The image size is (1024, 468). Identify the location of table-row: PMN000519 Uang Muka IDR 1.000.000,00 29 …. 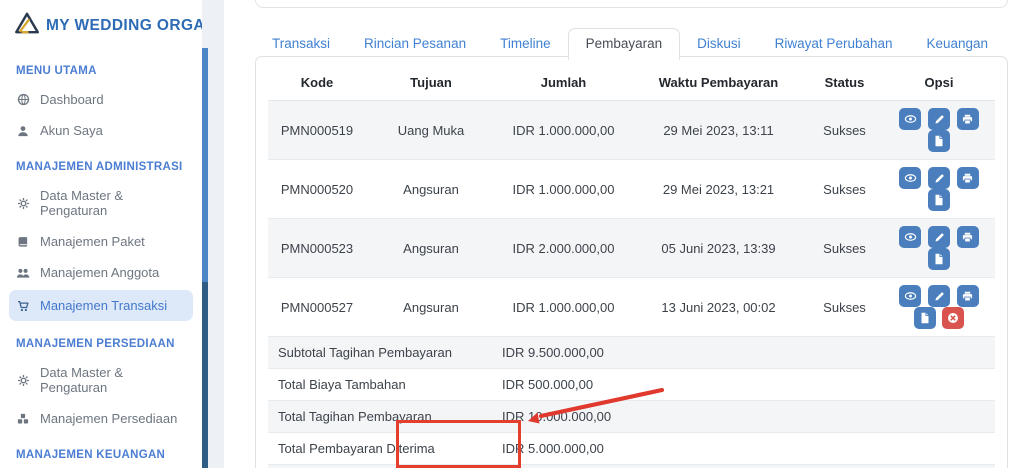
(631, 130).